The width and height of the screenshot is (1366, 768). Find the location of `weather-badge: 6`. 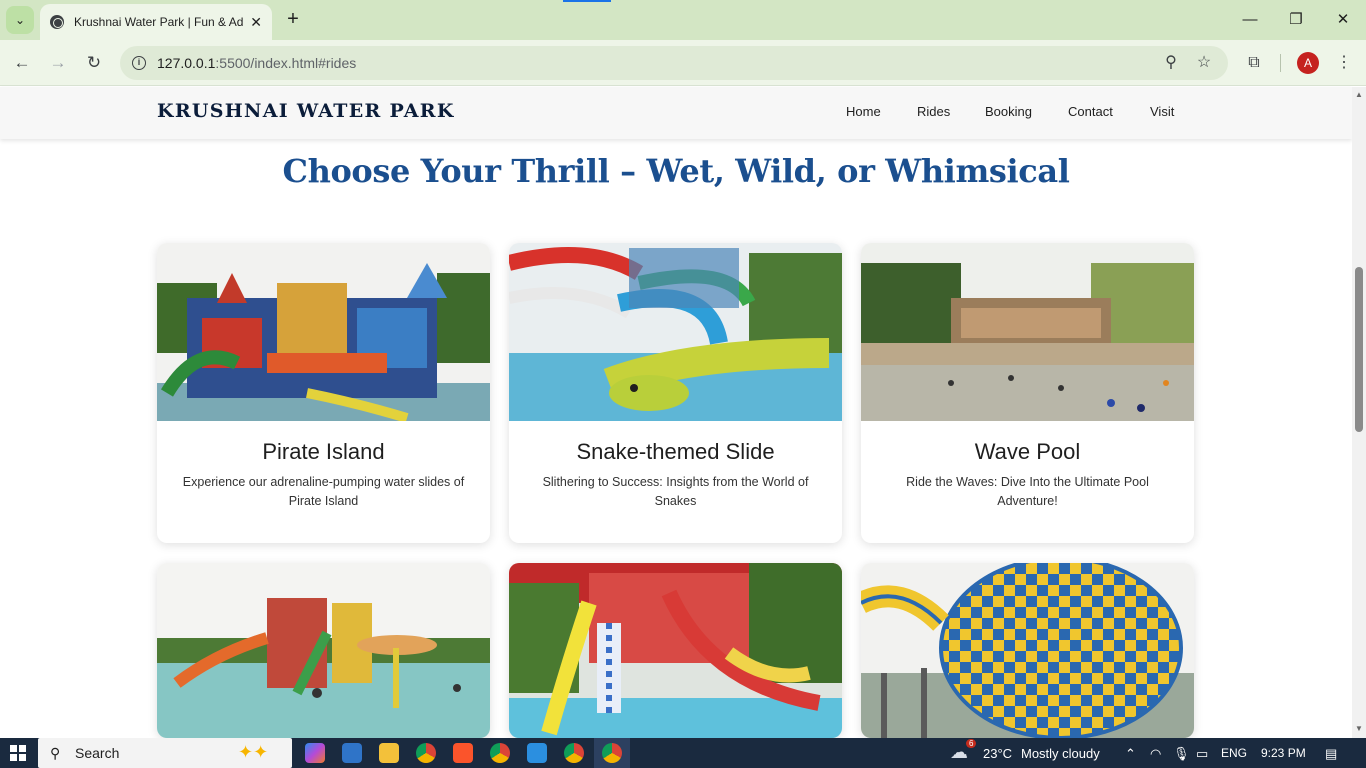

weather-badge: 6 is located at coordinates (971, 743).